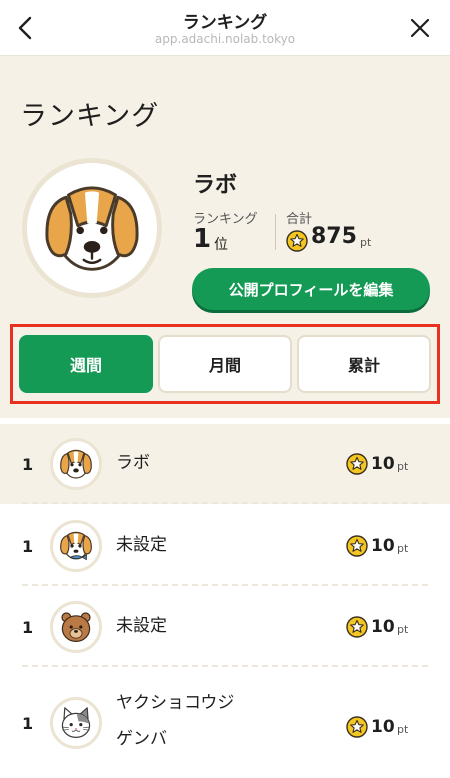 The image size is (450, 778). What do you see at coordinates (225, 23) in the screenshot?
I see `nav-title: ランキング` at bounding box center [225, 23].